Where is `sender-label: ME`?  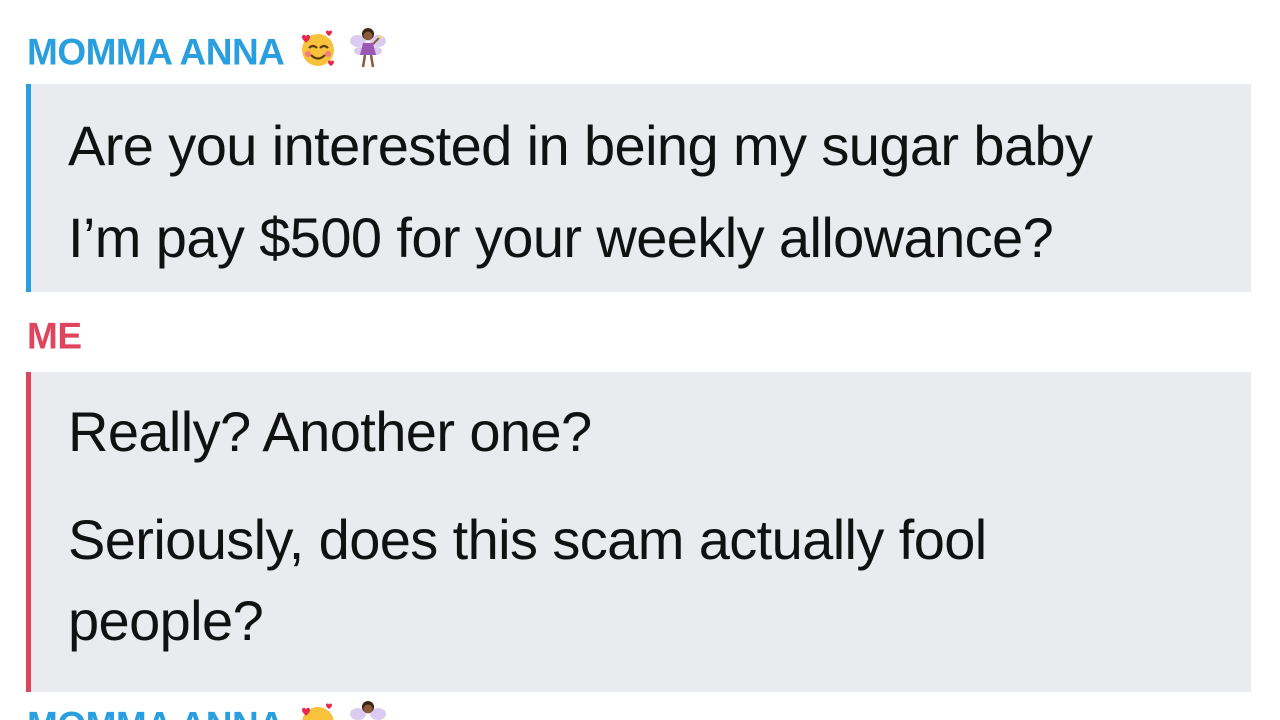 sender-label: ME is located at coordinates (54, 336).